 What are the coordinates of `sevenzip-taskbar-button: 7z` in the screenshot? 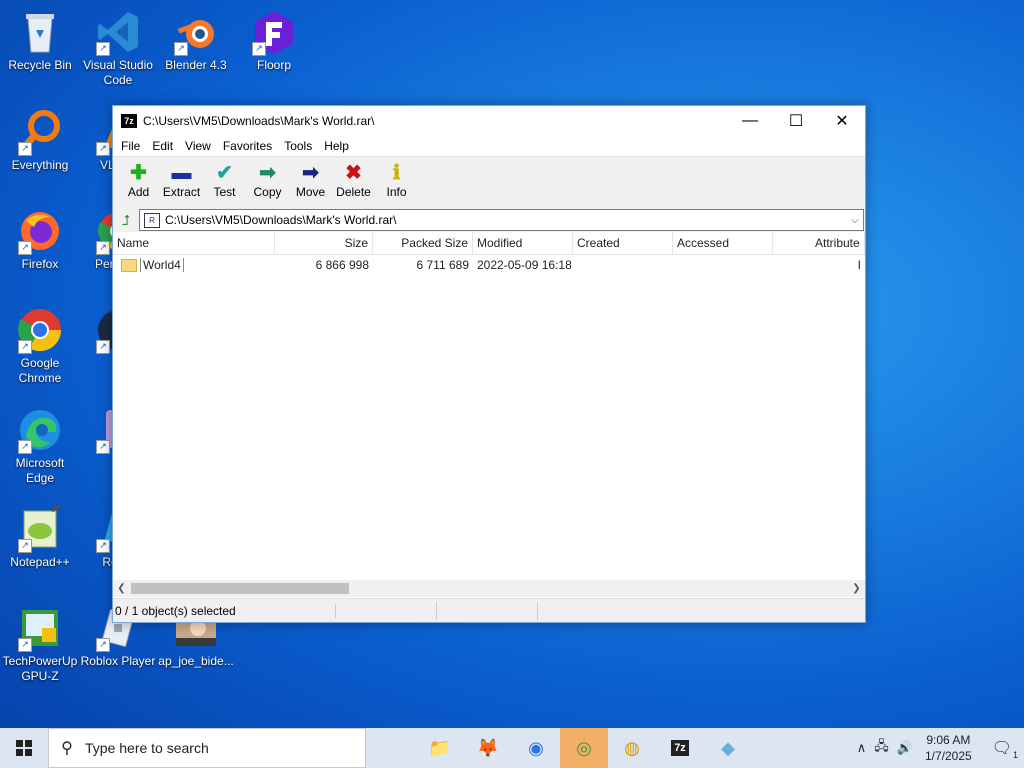 It's located at (680, 748).